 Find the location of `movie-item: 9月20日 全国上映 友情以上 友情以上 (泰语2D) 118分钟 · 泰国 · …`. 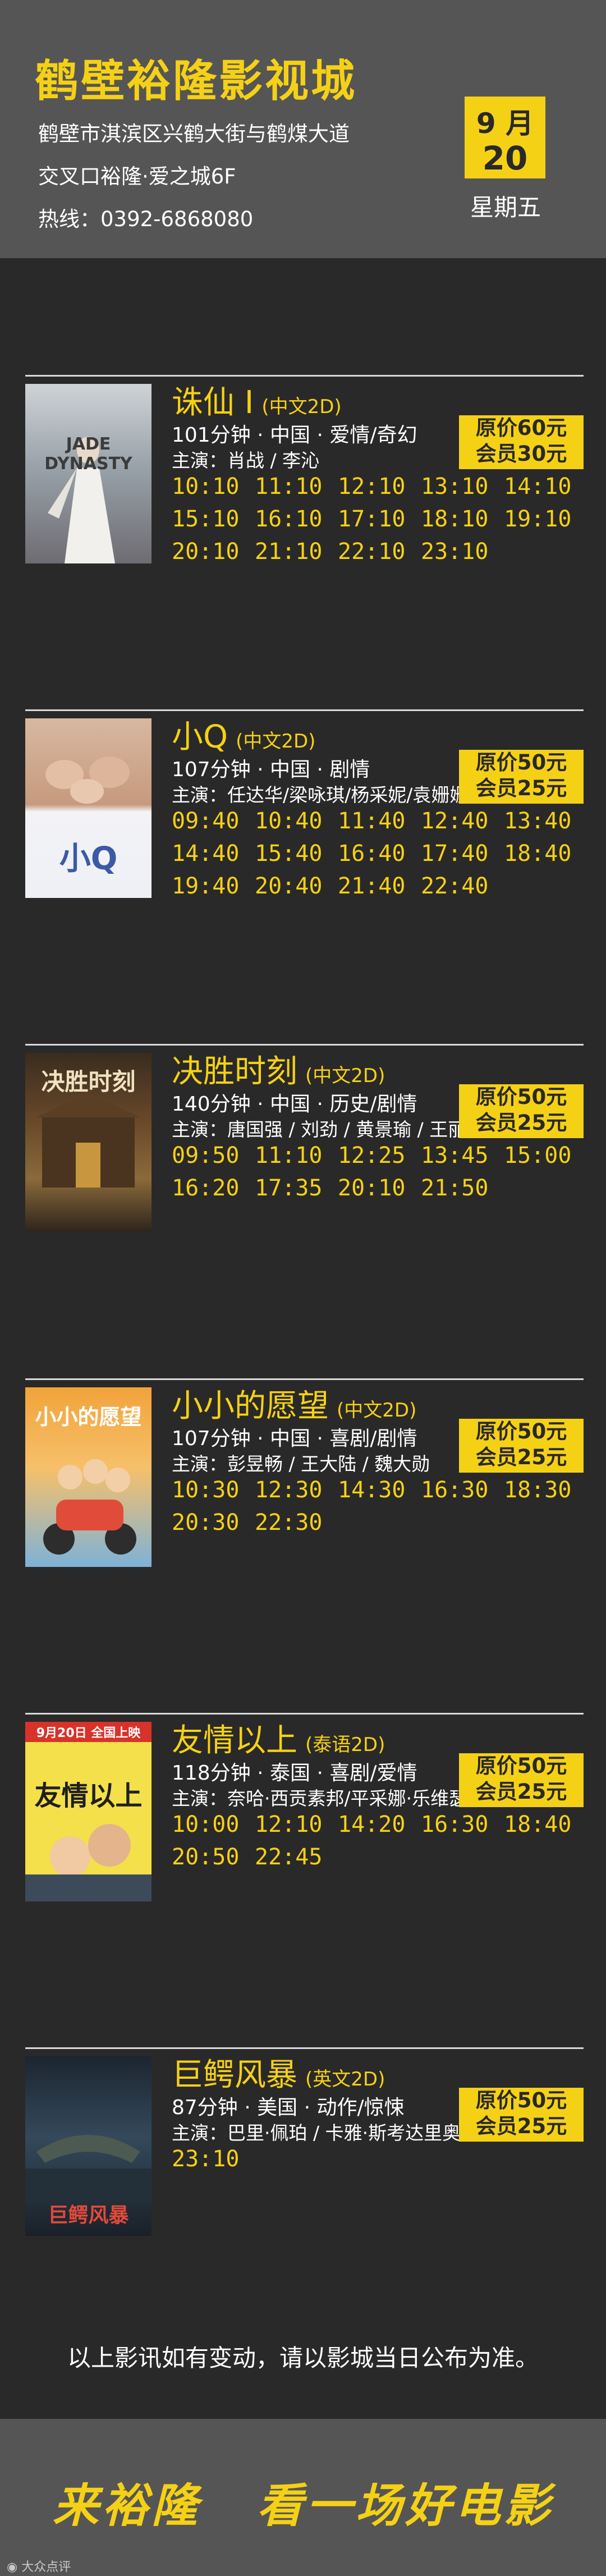

movie-item: 9月20日 全国上映 友情以上 友情以上 (泰语2D) 118分钟 · 泰国 · … is located at coordinates (303, 1831).